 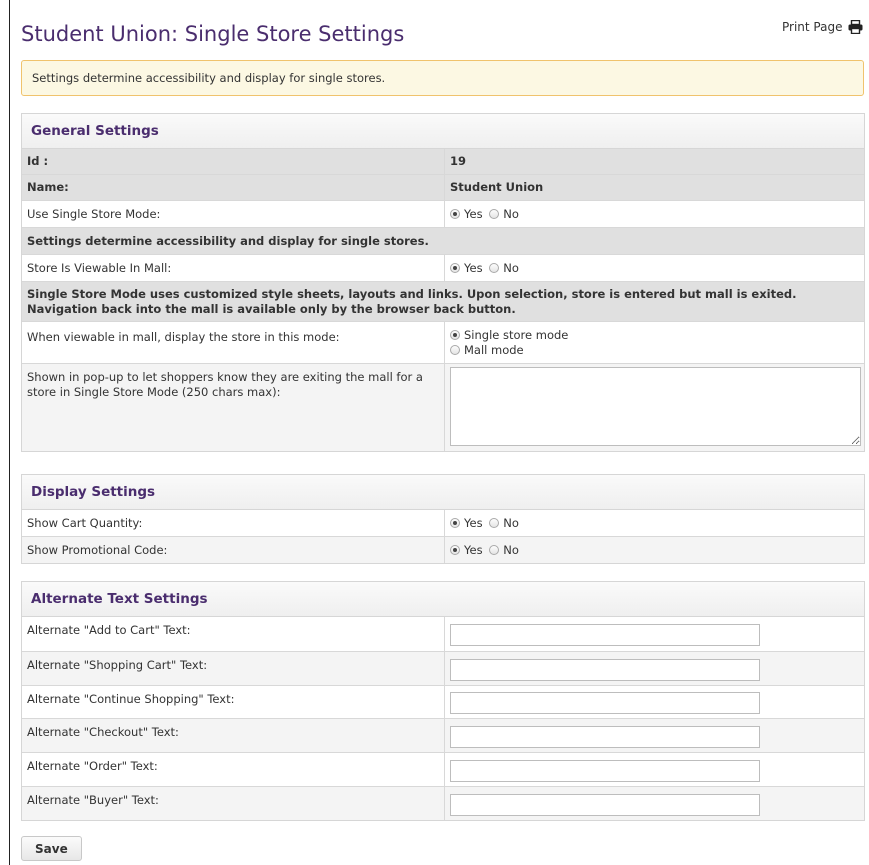 I want to click on cart-quantity-label: Show Cart Quantity:, so click(x=233, y=523).